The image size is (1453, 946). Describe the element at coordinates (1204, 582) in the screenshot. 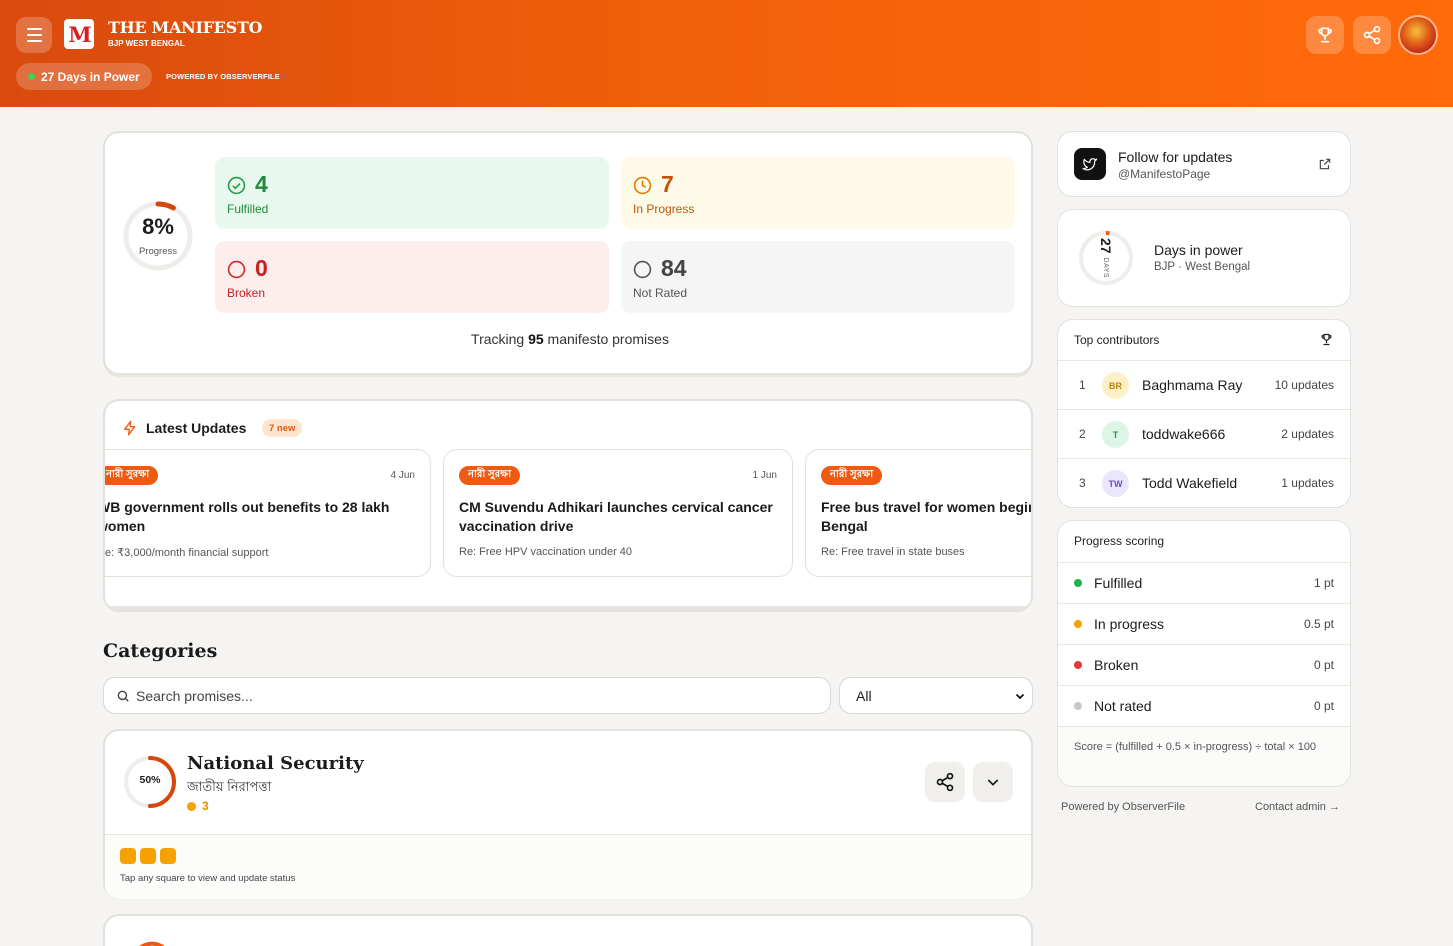

I see `scoring-row: Fulfilled 1 pt` at that location.